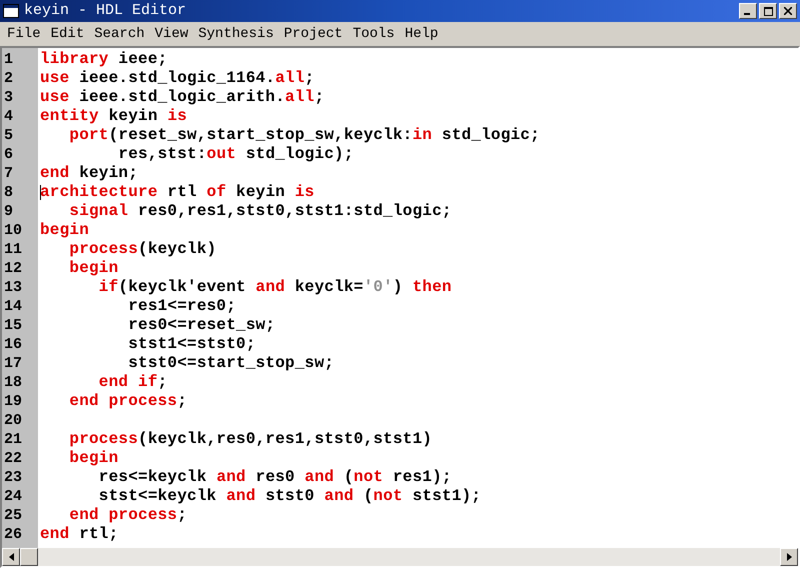 This screenshot has width=800, height=568. Describe the element at coordinates (13, 515) in the screenshot. I see `line-number: 25` at that location.